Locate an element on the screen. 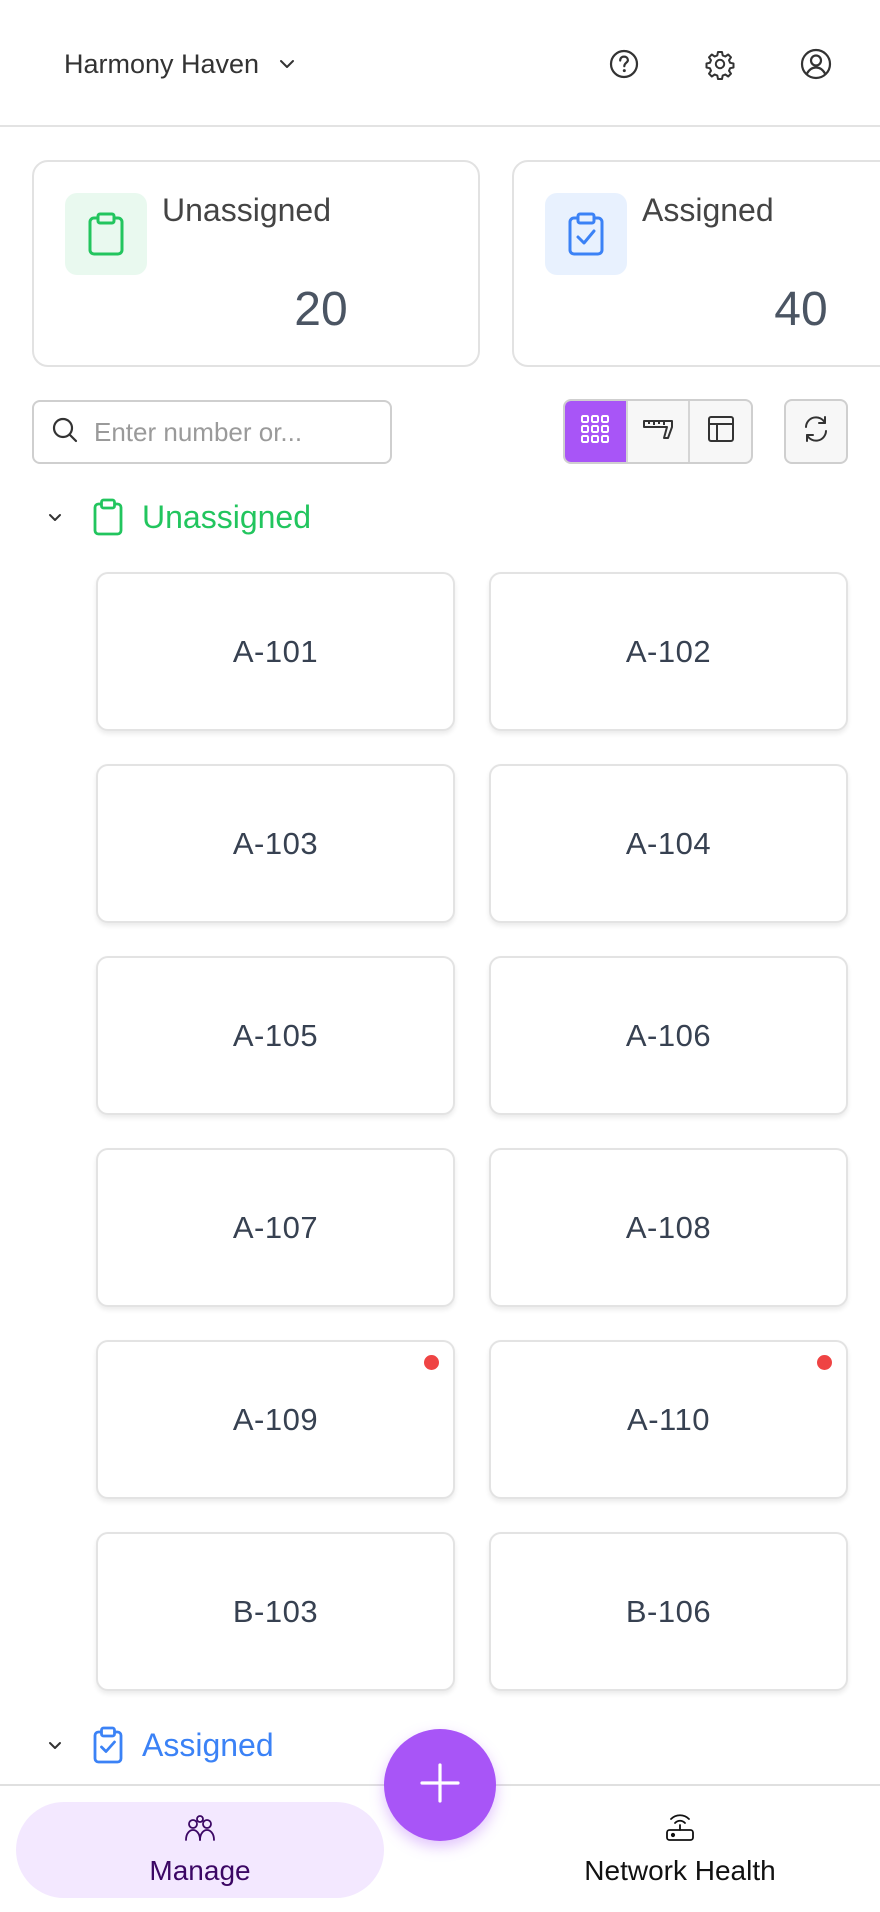 The image size is (880, 1912). ruler-icon is located at coordinates (658, 431).